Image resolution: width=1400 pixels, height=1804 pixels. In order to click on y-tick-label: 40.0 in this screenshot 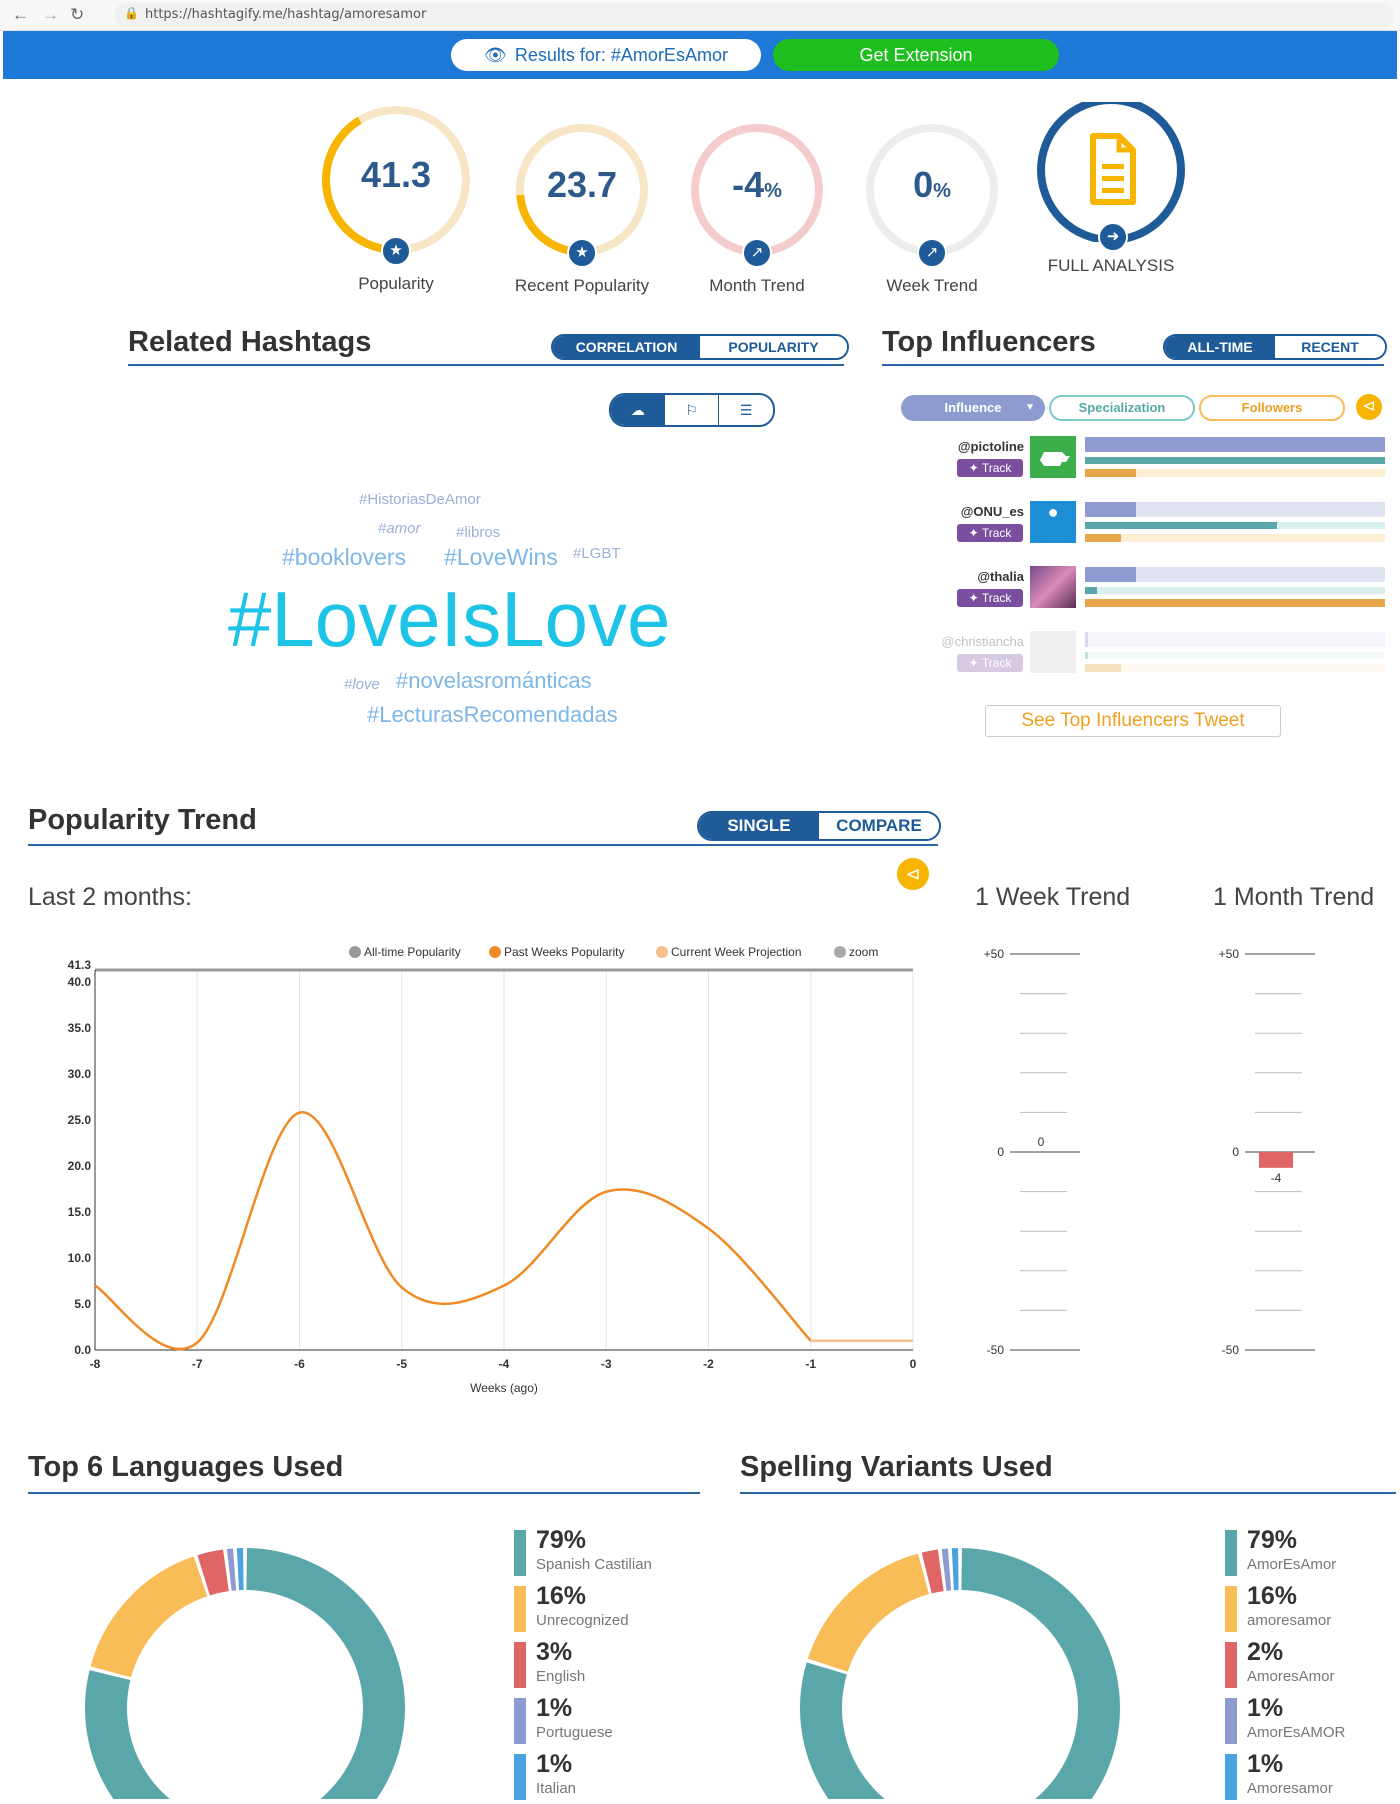, I will do `click(80, 982)`.